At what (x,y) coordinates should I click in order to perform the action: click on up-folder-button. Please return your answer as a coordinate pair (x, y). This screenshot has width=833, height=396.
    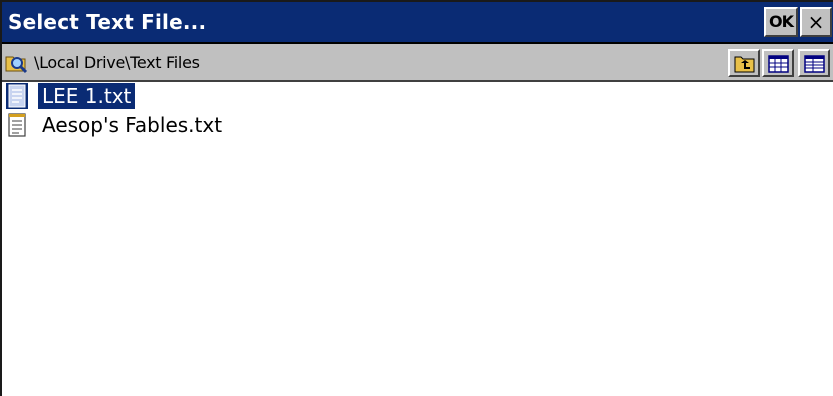
    Looking at the image, I should click on (744, 63).